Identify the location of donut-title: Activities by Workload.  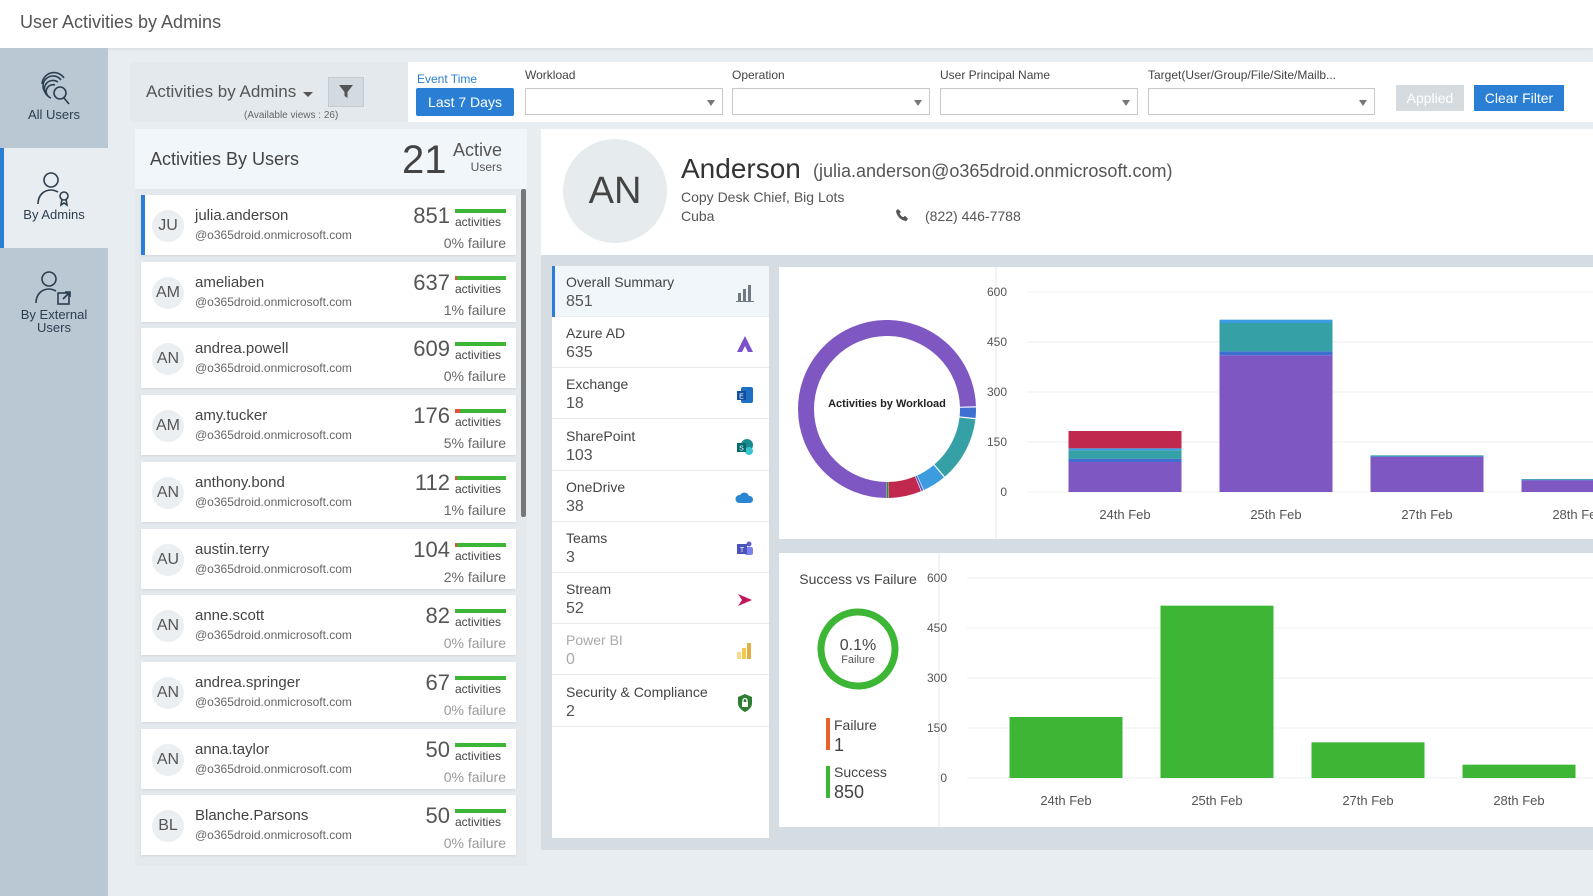
(887, 404).